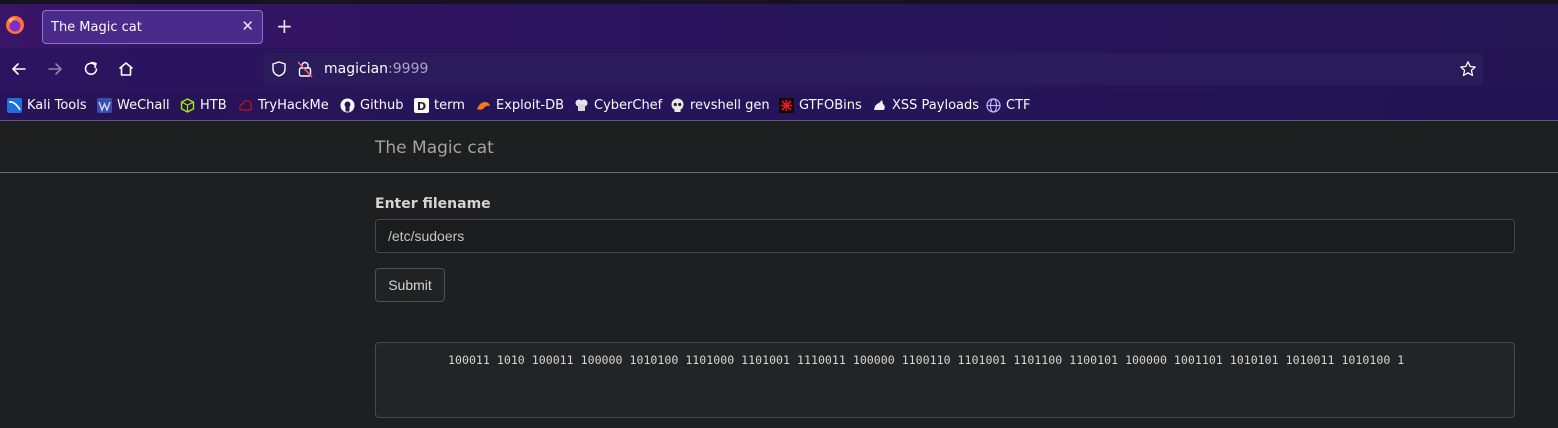 This screenshot has width=1558, height=428. I want to click on firefox-icon, so click(15, 25).